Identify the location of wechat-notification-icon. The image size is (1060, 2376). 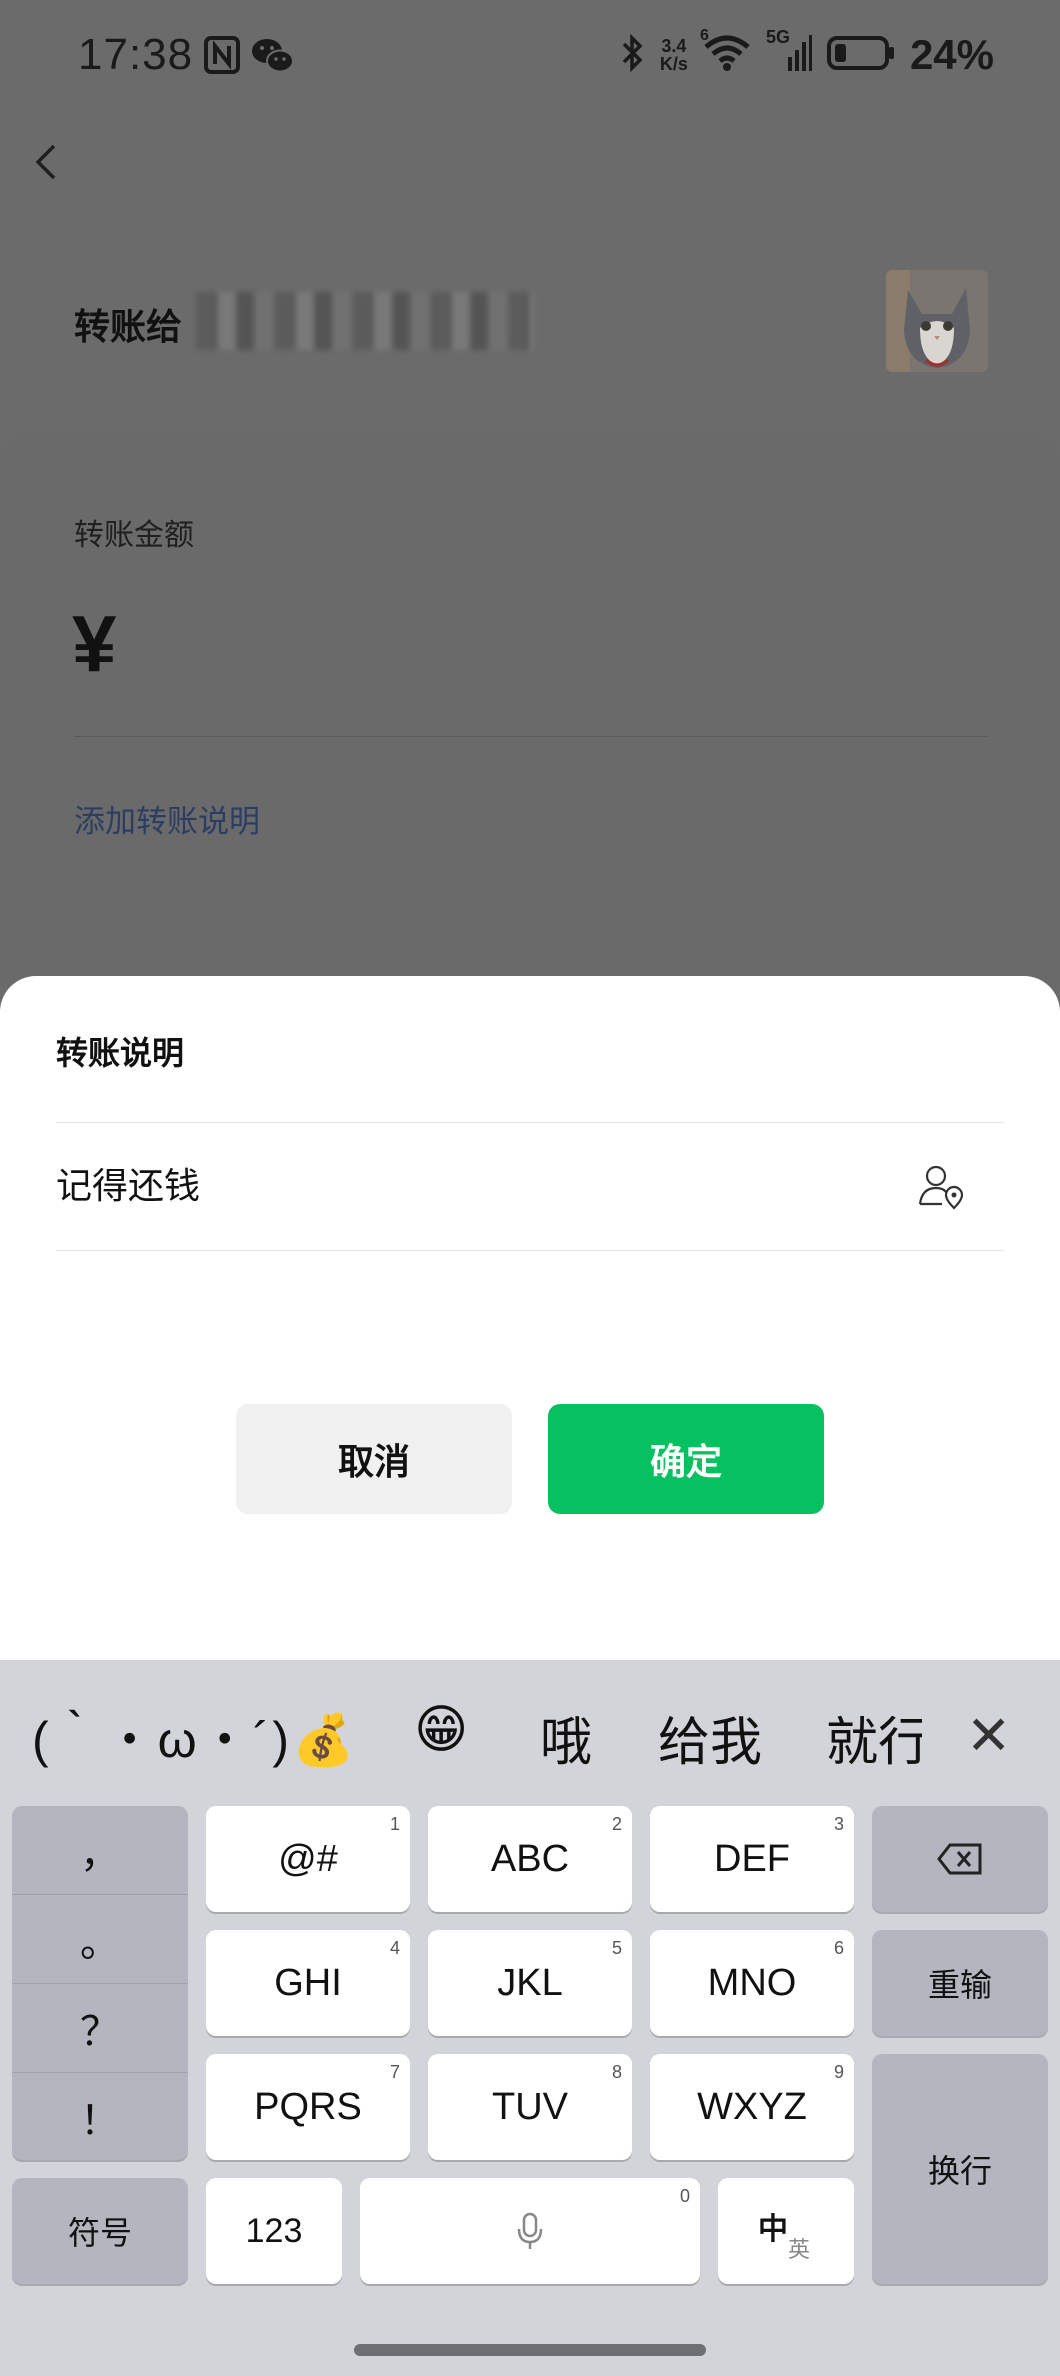
(273, 58).